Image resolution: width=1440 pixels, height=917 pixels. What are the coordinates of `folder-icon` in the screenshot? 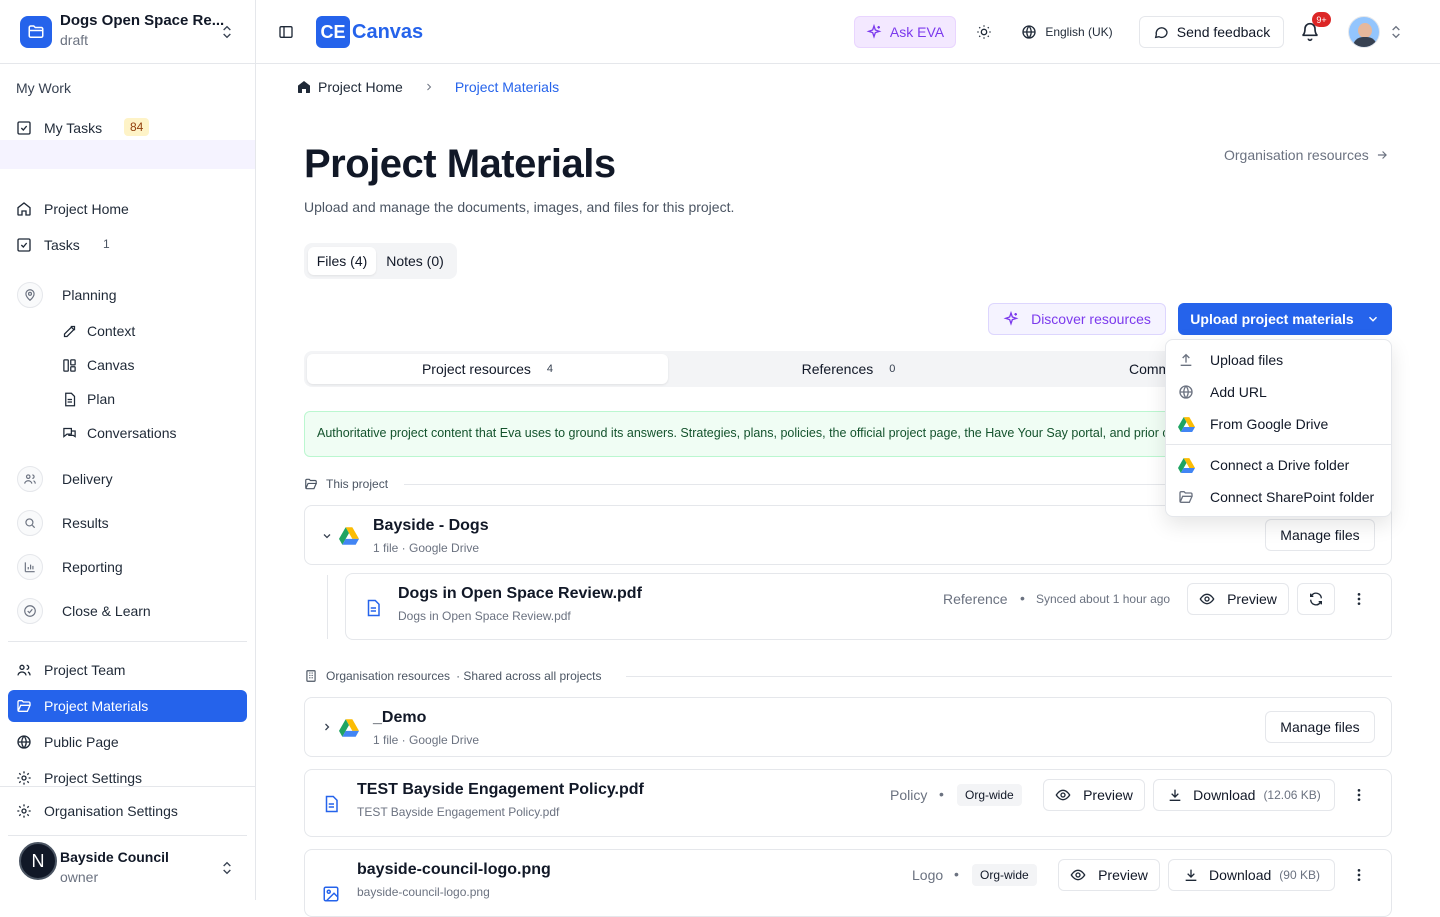 It's located at (36, 32).